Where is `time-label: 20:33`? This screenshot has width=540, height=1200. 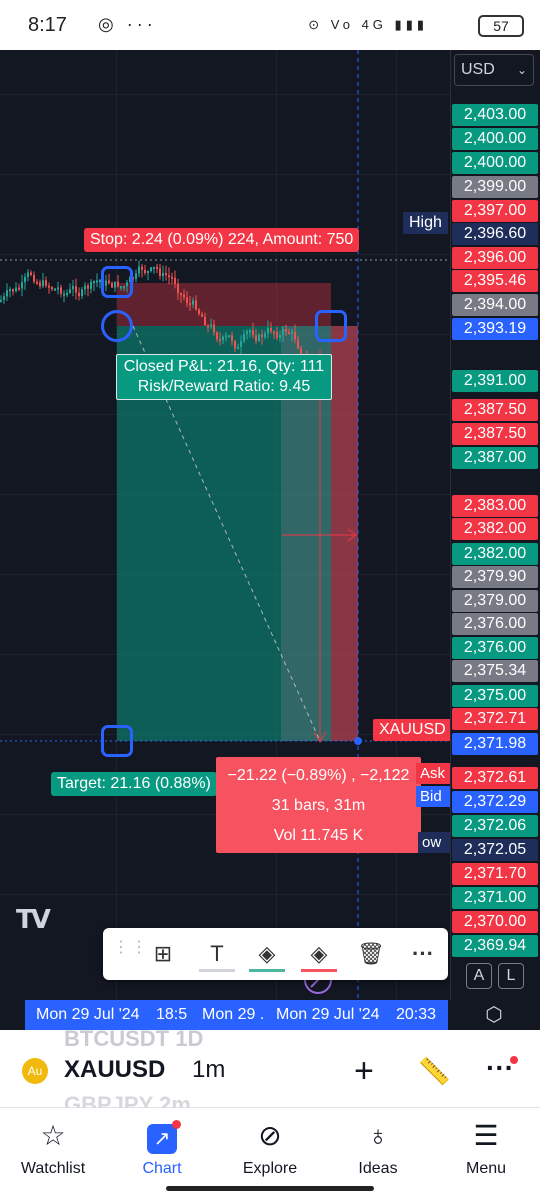 time-label: 20:33 is located at coordinates (416, 1014).